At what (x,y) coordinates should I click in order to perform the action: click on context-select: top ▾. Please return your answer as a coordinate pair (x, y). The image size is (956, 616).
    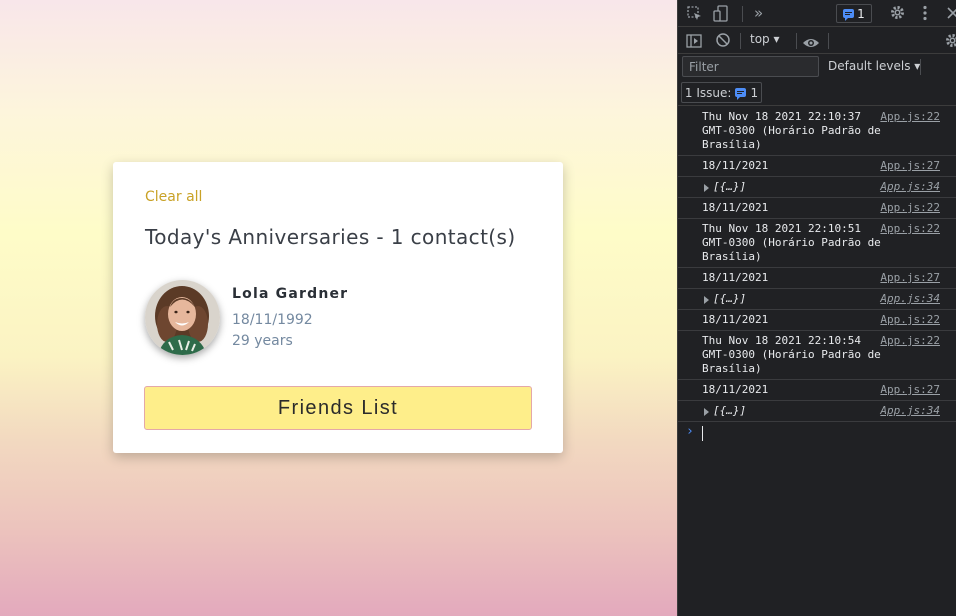
    Looking at the image, I should click on (765, 39).